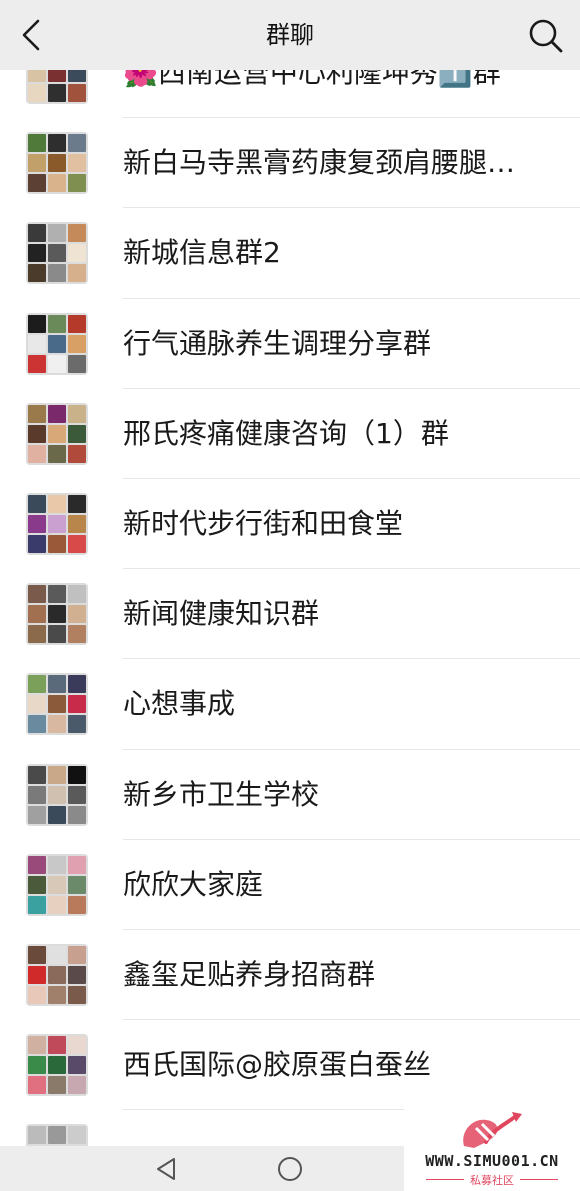 The width and height of the screenshot is (580, 1191). I want to click on group-name: 新城信息群2, so click(202, 253).